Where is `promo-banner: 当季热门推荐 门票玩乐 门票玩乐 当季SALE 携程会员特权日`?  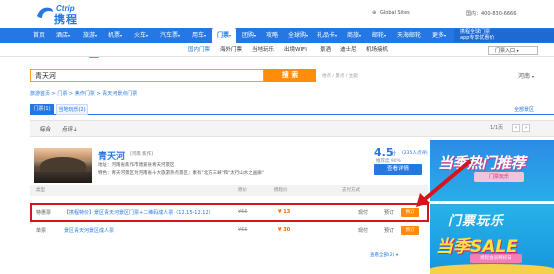 promo-banner: 当季热门推荐 门票玩乐 门票玩乐 当季SALE 携程会员特权日 is located at coordinates (492, 207).